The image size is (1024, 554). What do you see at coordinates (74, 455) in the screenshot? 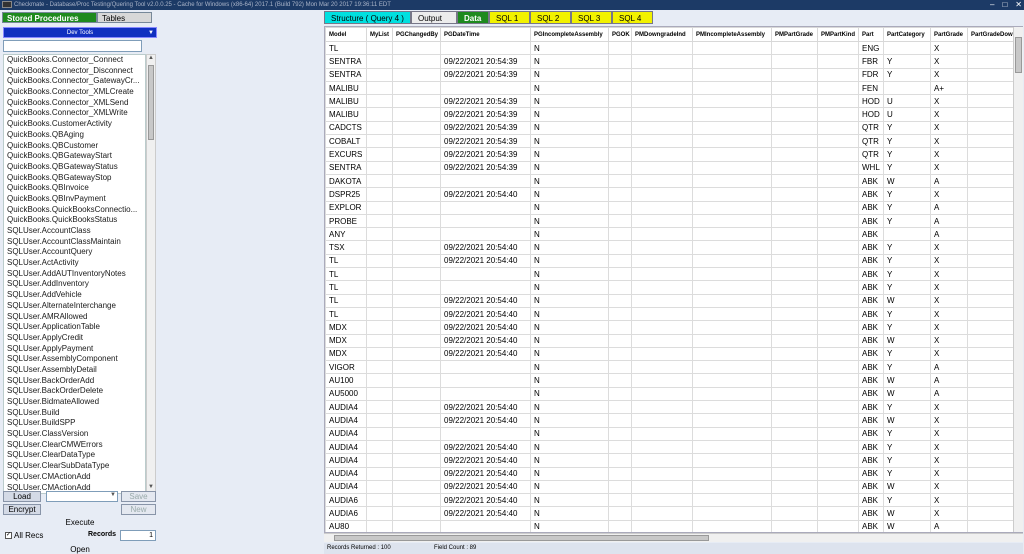
I see `procedure-item: SQLUser.ClearDataType` at bounding box center [74, 455].